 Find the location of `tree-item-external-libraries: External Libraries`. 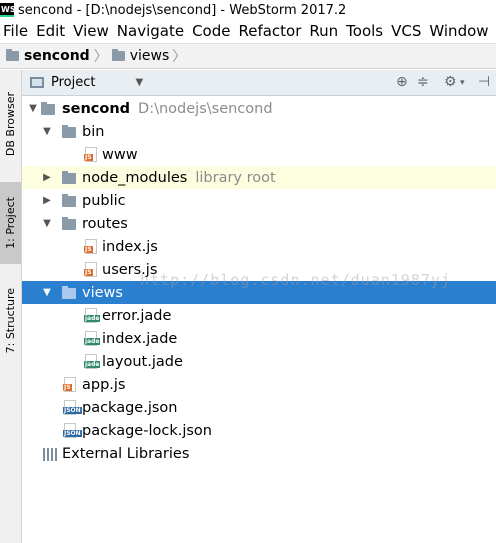

tree-item-external-libraries: External Libraries is located at coordinates (259, 453).